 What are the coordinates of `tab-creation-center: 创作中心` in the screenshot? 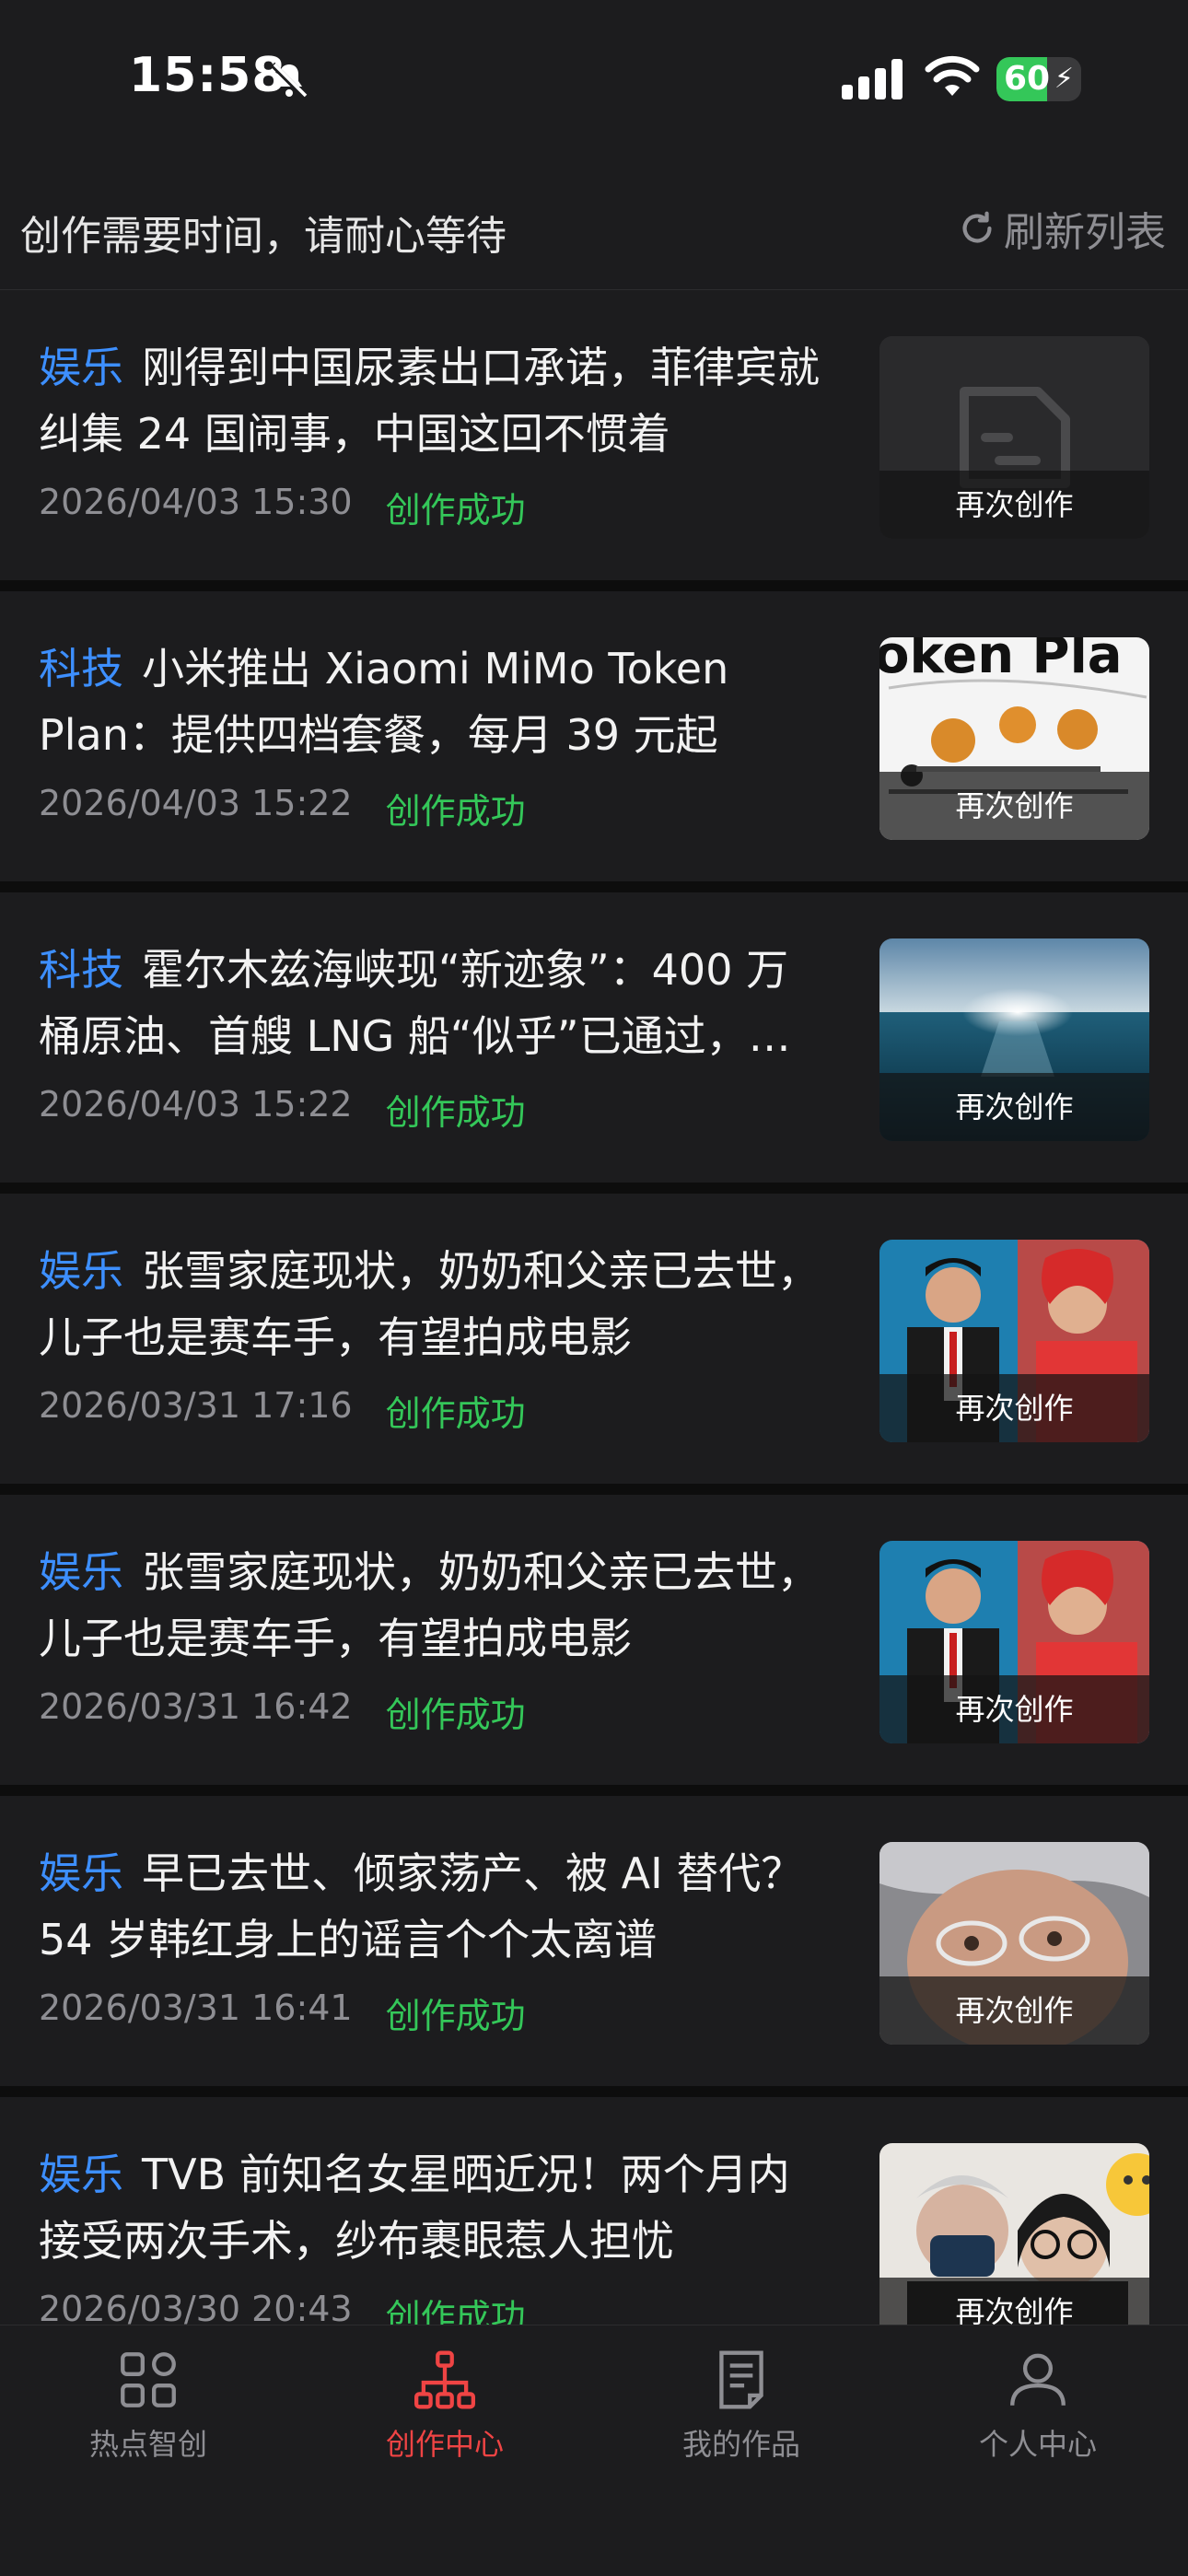 It's located at (445, 2405).